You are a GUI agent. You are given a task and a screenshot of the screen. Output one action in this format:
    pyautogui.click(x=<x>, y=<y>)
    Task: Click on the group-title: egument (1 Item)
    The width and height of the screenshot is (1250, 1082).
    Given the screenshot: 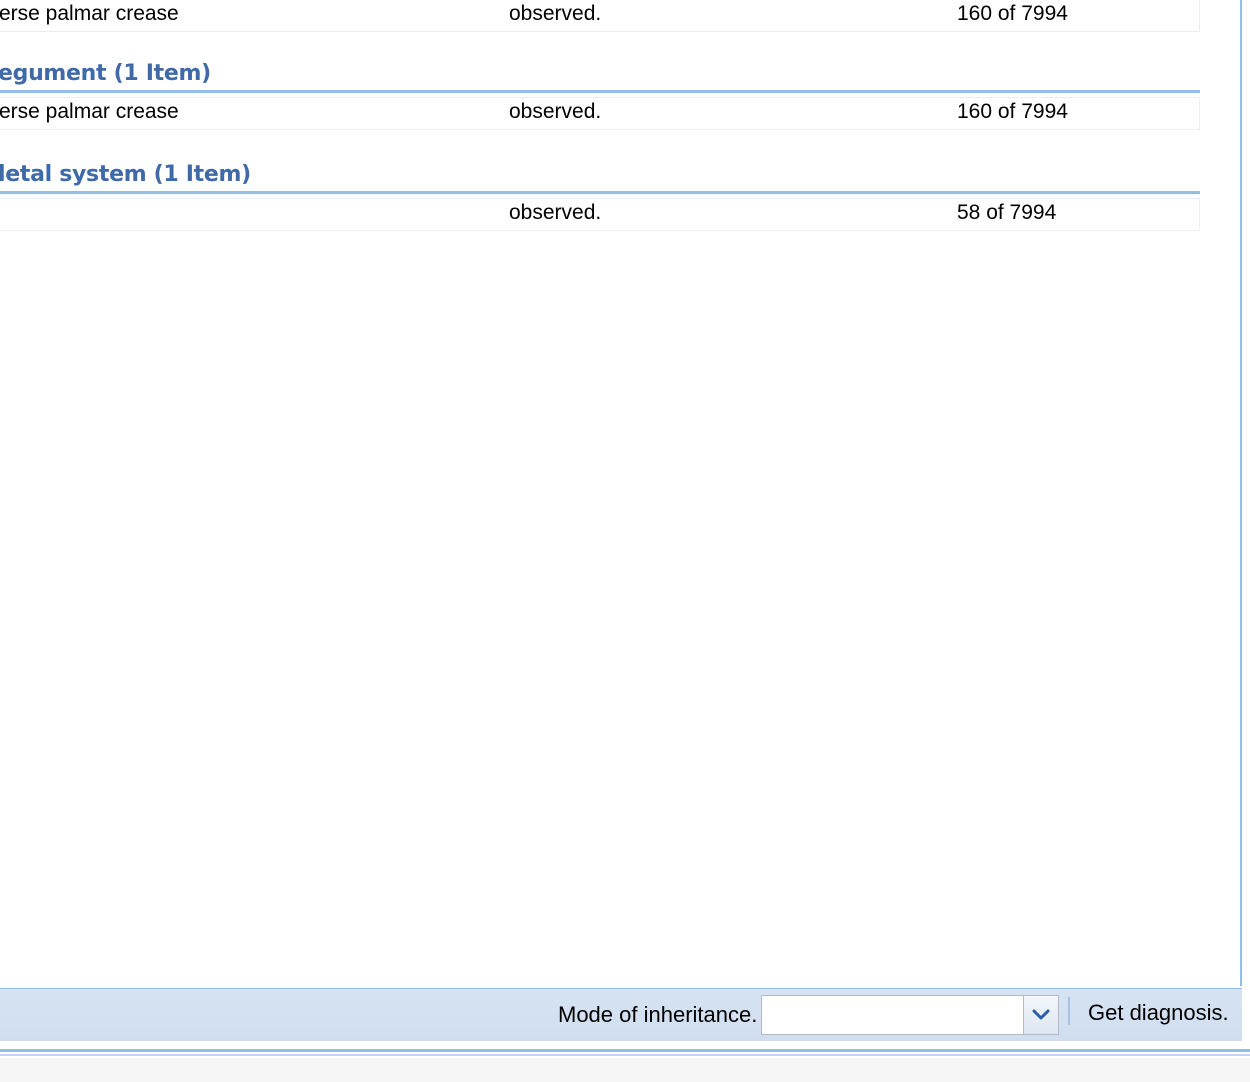 What is the action you would take?
    pyautogui.click(x=105, y=73)
    